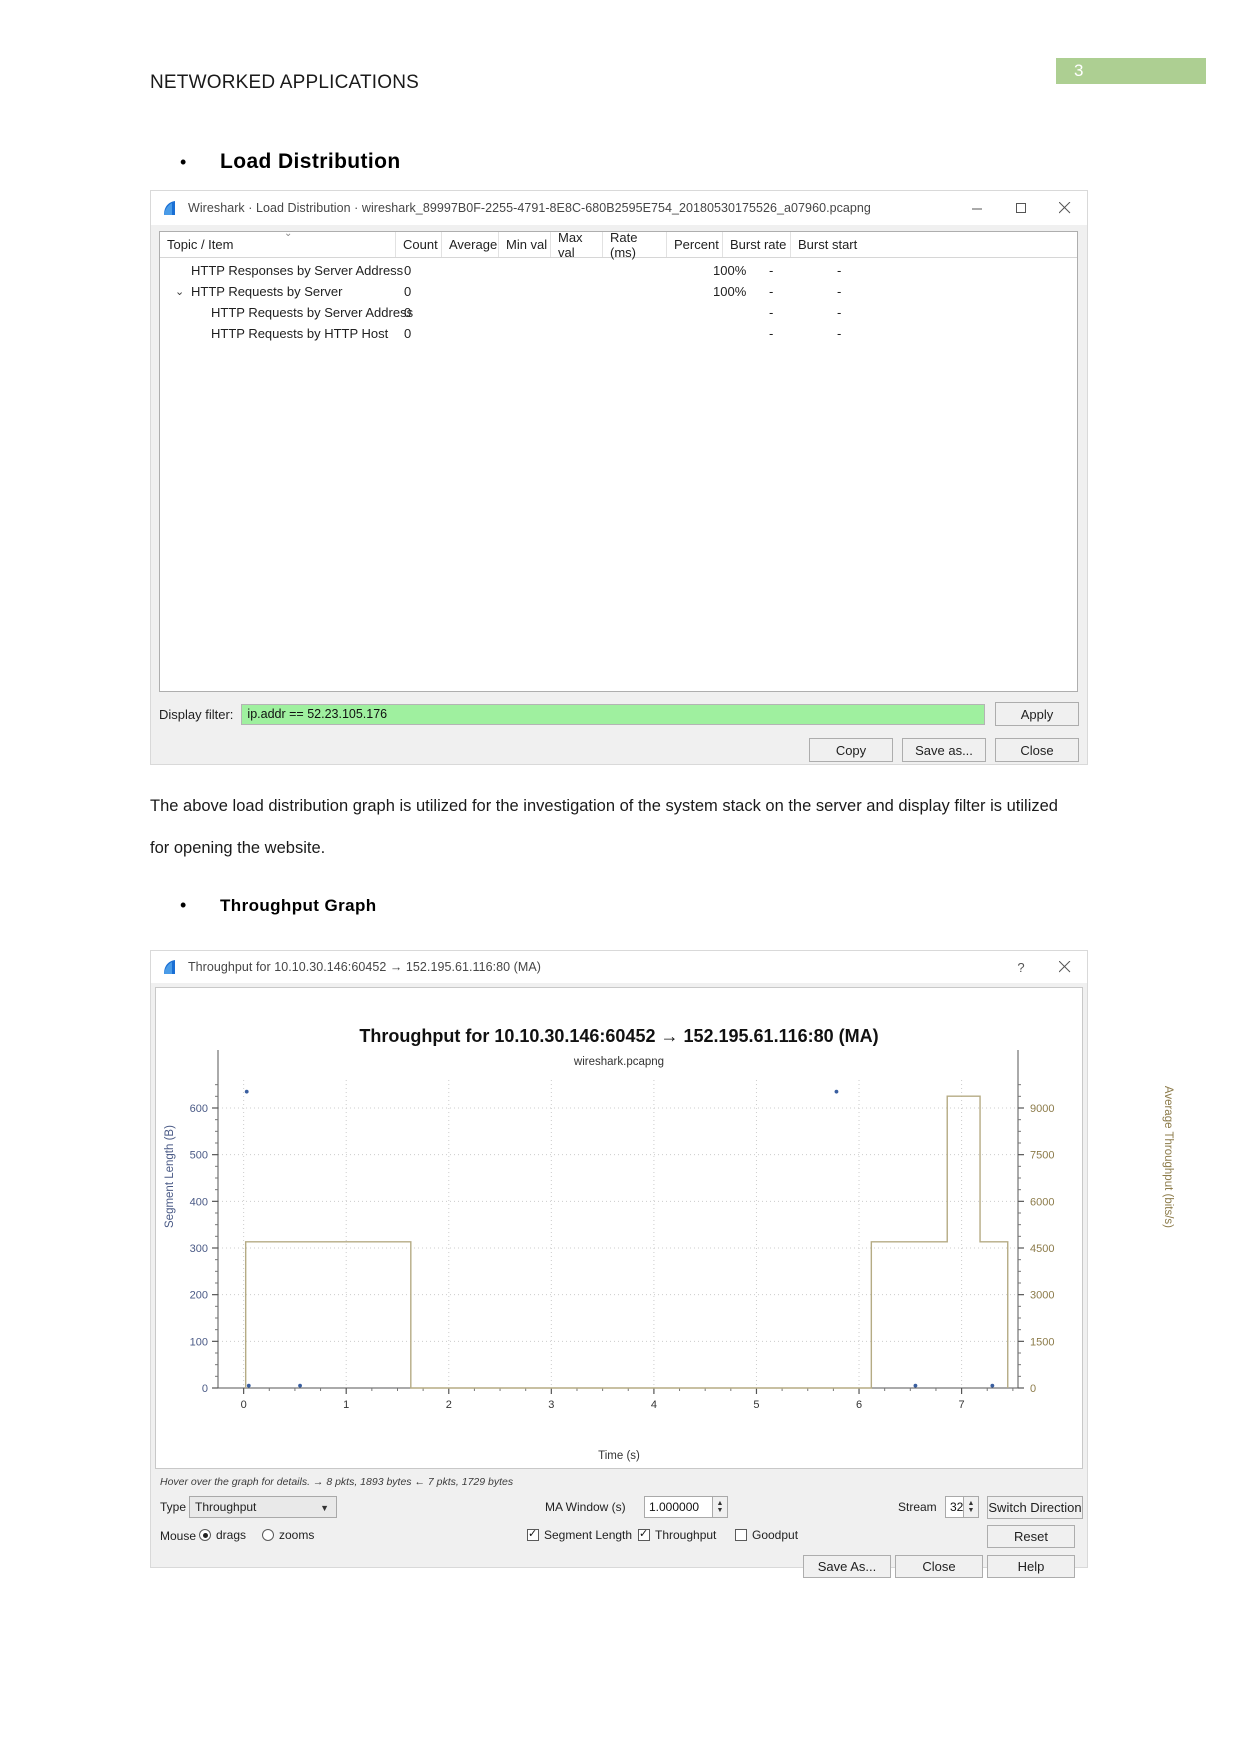  What do you see at coordinates (588, 1535) in the screenshot?
I see `segment-length-label: Segment Length` at bounding box center [588, 1535].